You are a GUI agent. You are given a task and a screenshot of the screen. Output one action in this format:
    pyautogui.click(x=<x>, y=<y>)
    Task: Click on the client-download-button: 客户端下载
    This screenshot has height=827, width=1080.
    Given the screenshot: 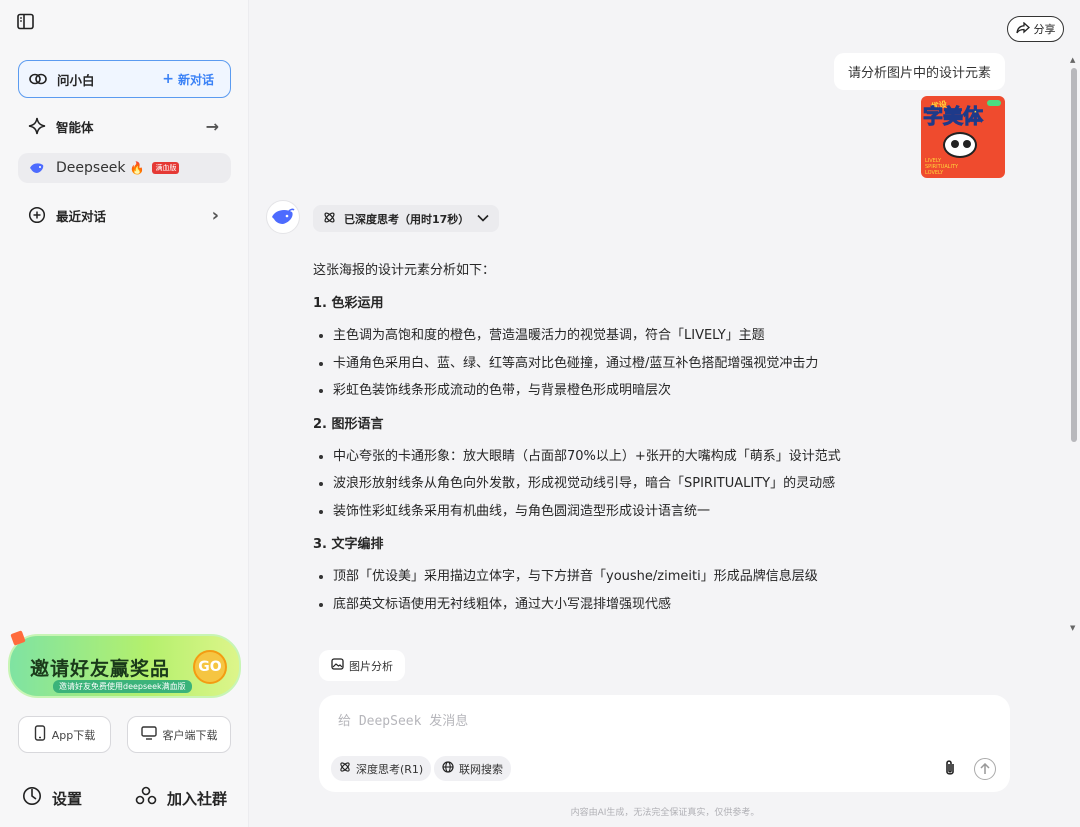 What is the action you would take?
    pyautogui.click(x=179, y=734)
    